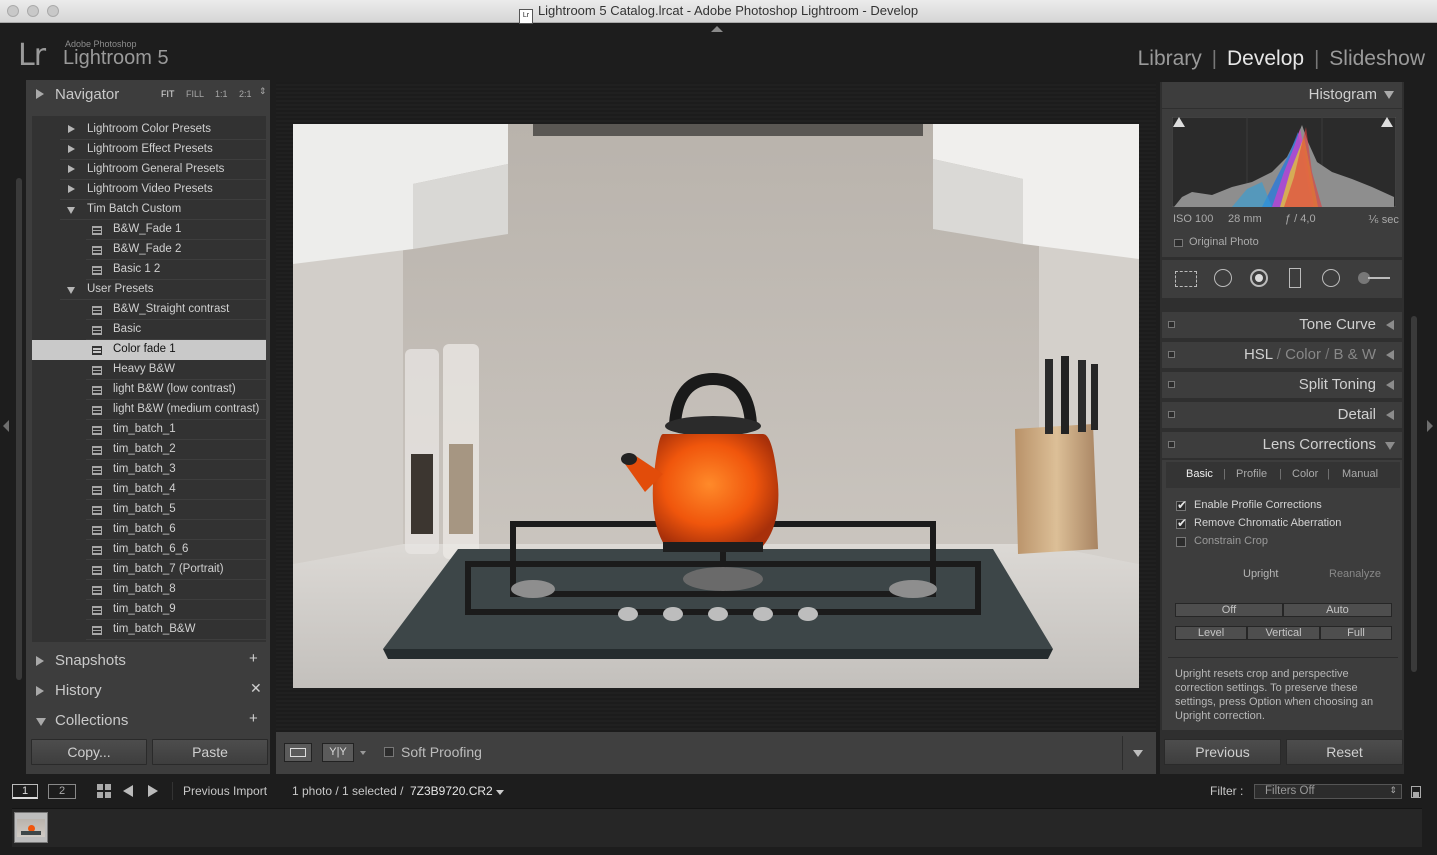 This screenshot has width=1437, height=855. Describe the element at coordinates (1282, 445) in the screenshot. I see `lens-corrections-header: Lens Corrections` at that location.